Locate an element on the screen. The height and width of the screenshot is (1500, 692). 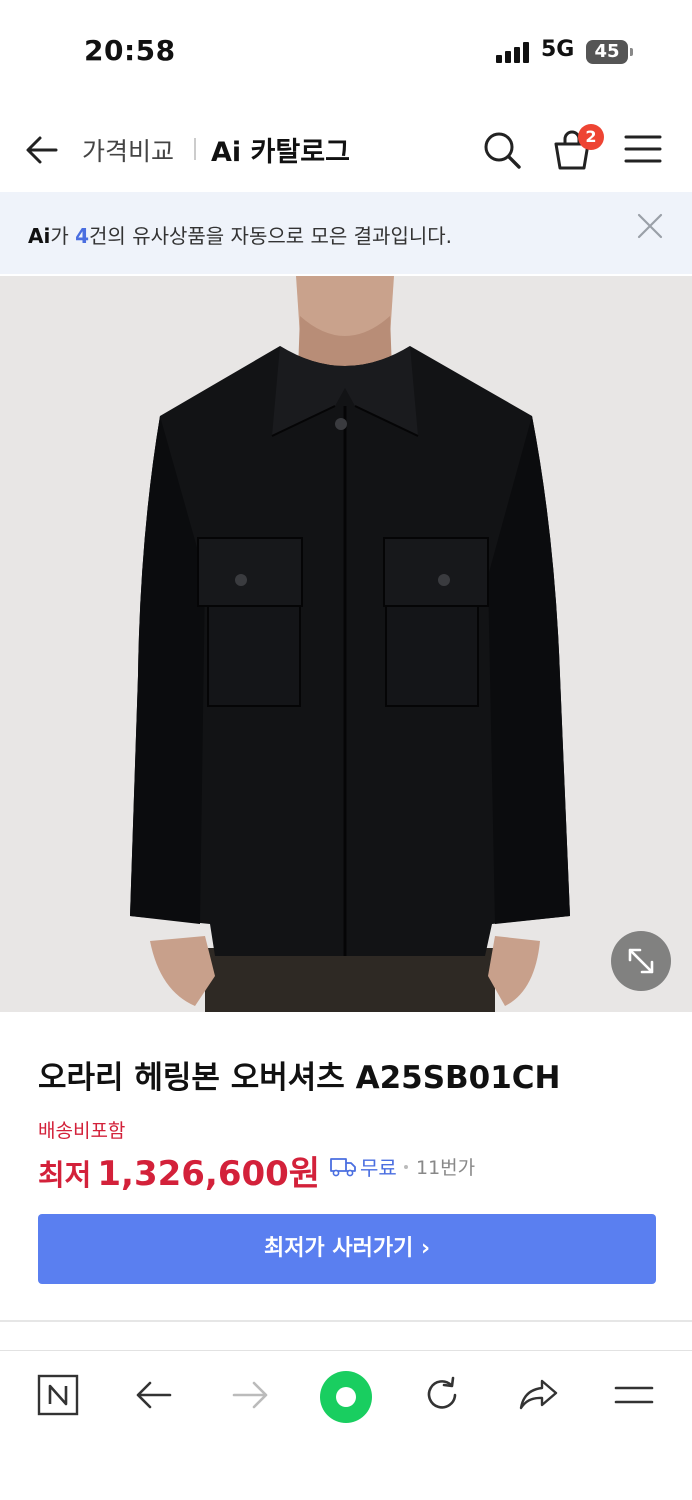
network-type: 5G is located at coordinates (558, 49).